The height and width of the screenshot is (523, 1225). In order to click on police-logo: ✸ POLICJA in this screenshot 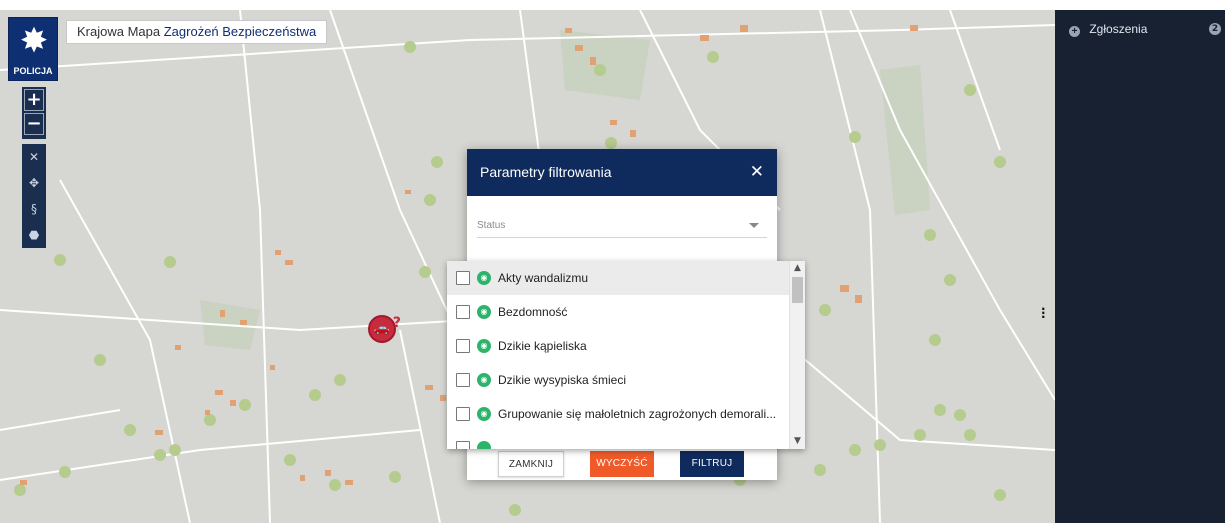, I will do `click(33, 49)`.